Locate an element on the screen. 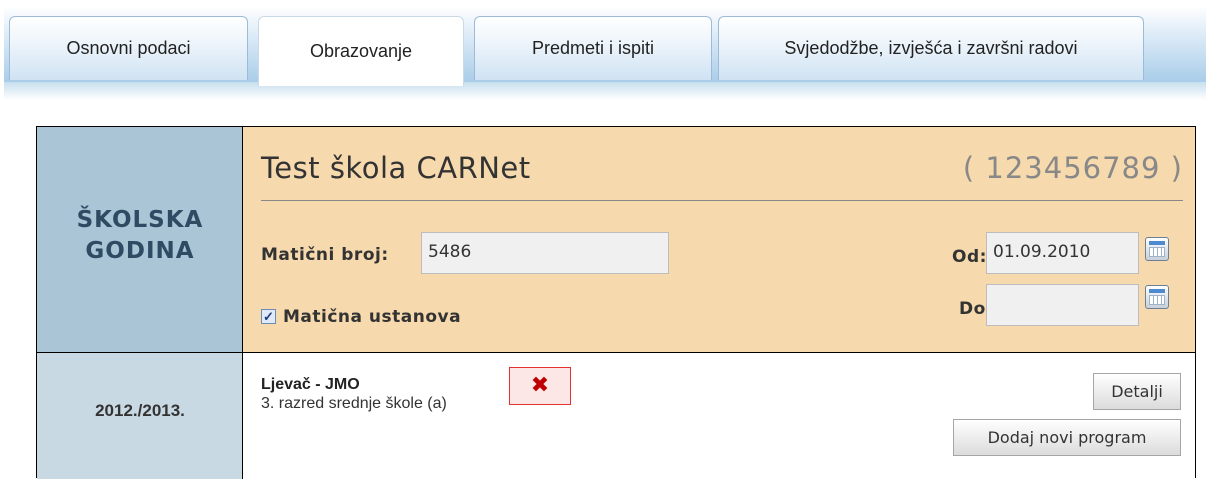 The width and height of the screenshot is (1206, 479). home-institution-checkbox: ✓ is located at coordinates (268, 316).